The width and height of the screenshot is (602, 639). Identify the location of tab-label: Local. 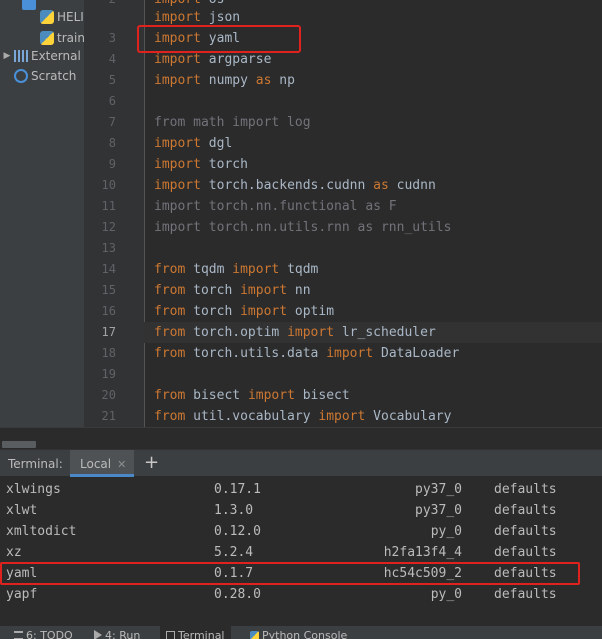
(96, 464).